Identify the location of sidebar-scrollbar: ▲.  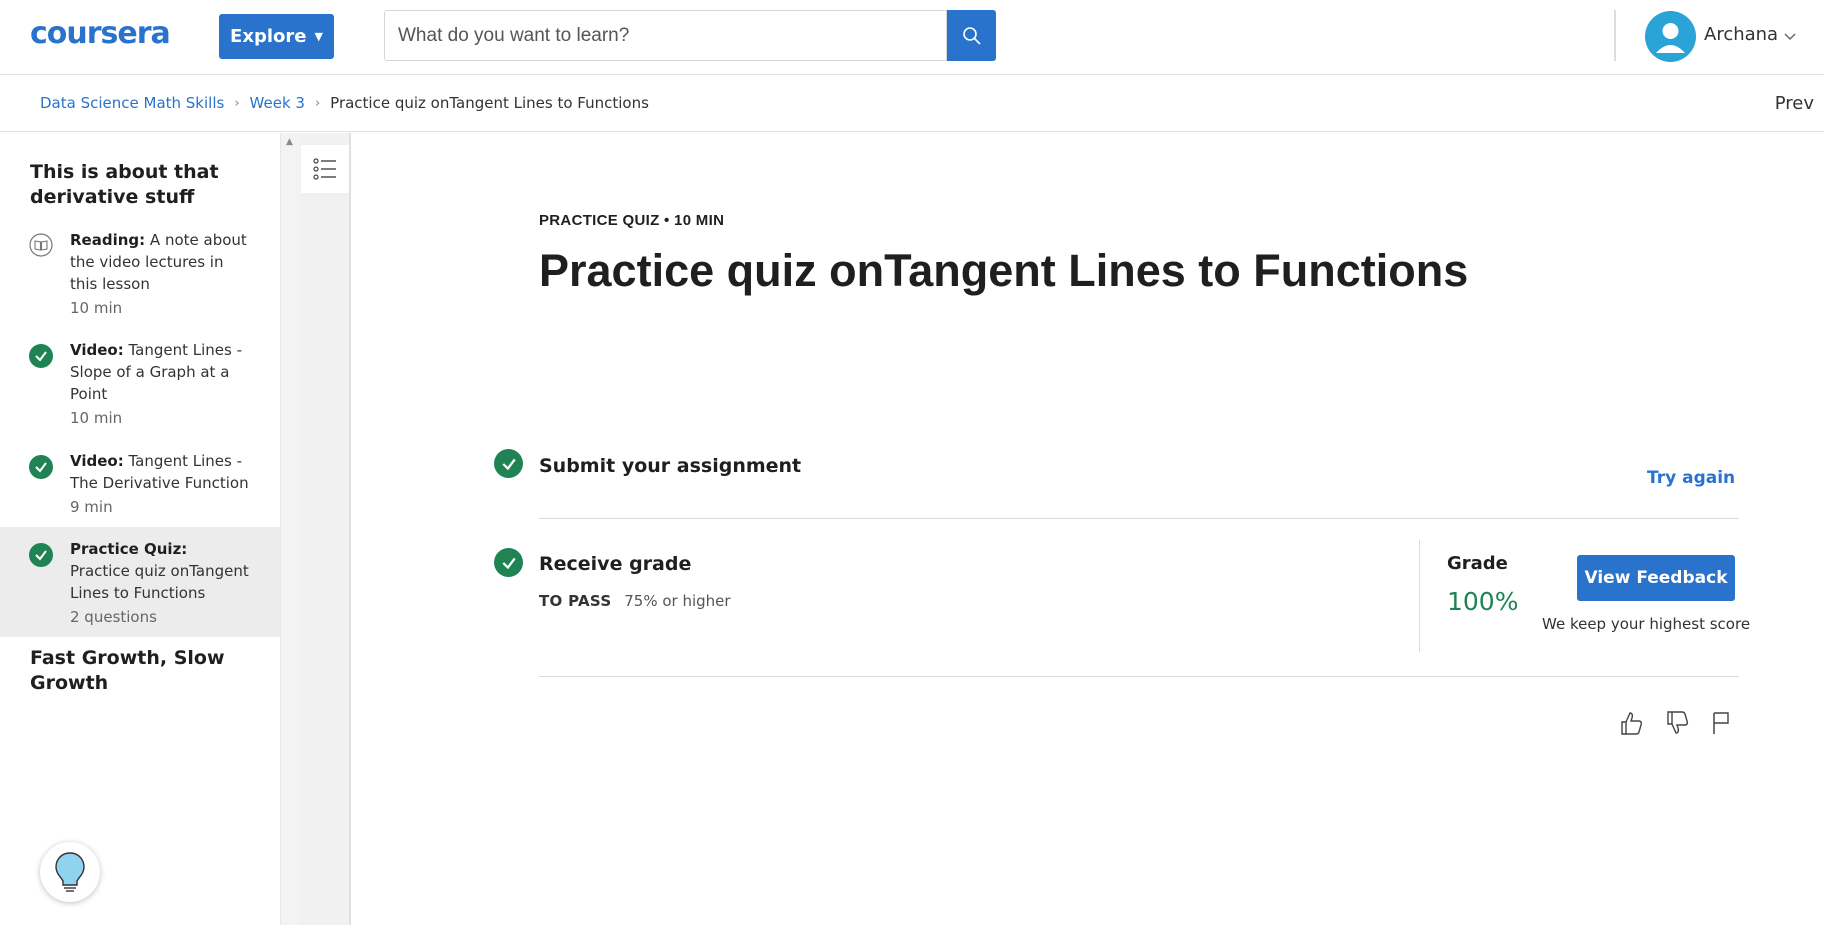
(290, 529).